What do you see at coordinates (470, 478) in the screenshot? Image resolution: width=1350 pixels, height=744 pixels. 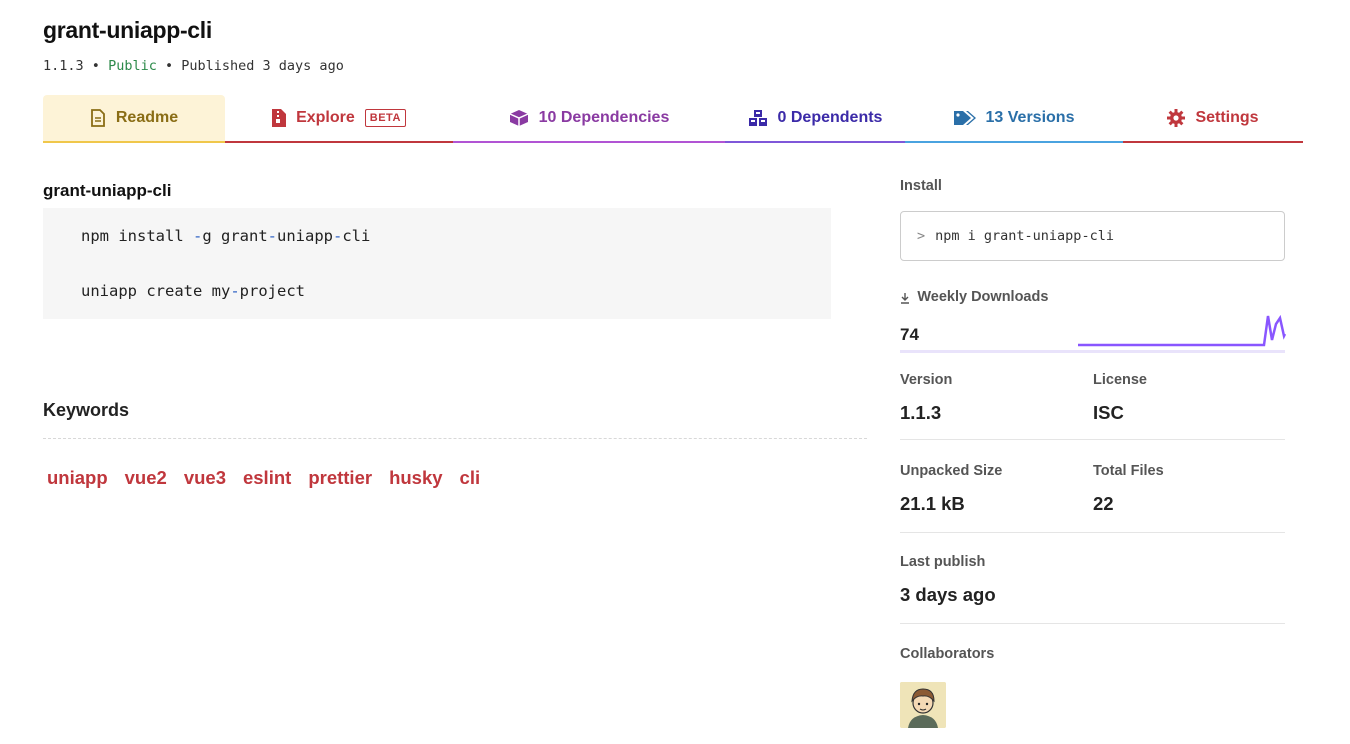 I see `keyword-link: cli` at bounding box center [470, 478].